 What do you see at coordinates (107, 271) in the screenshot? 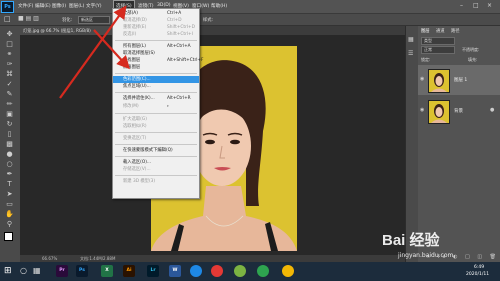
I see `taskbar-app-excel: X` at bounding box center [107, 271].